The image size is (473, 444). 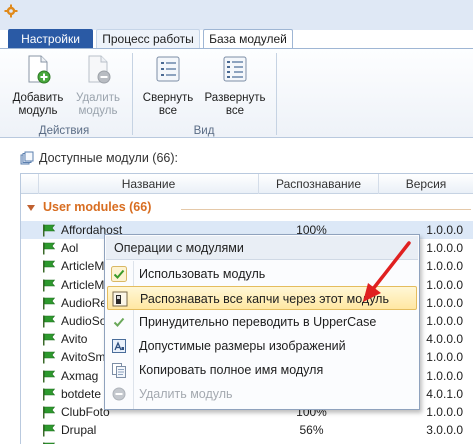 I want to click on collapse-all-label-1: Свернуть, so click(x=168, y=98).